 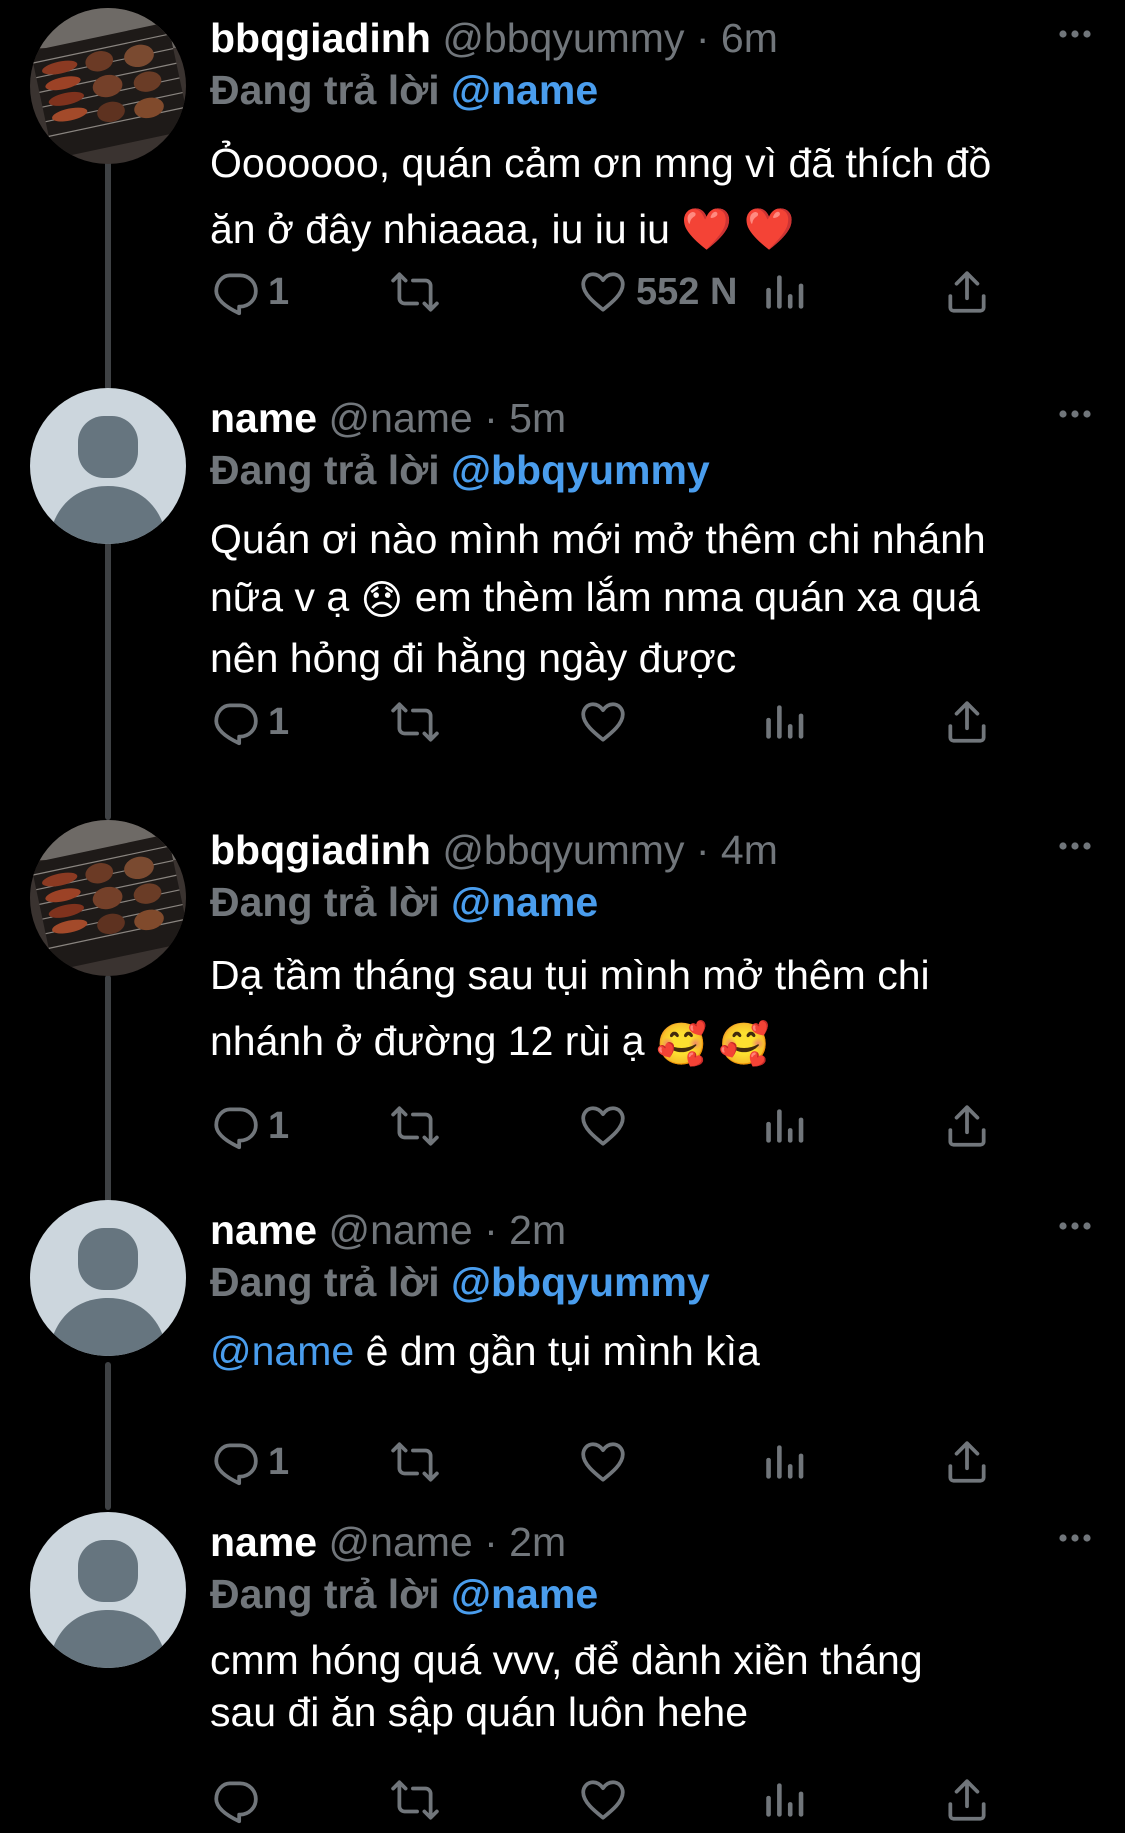 I want to click on tweet-text-segment: nữa v ạ, so click(x=280, y=597).